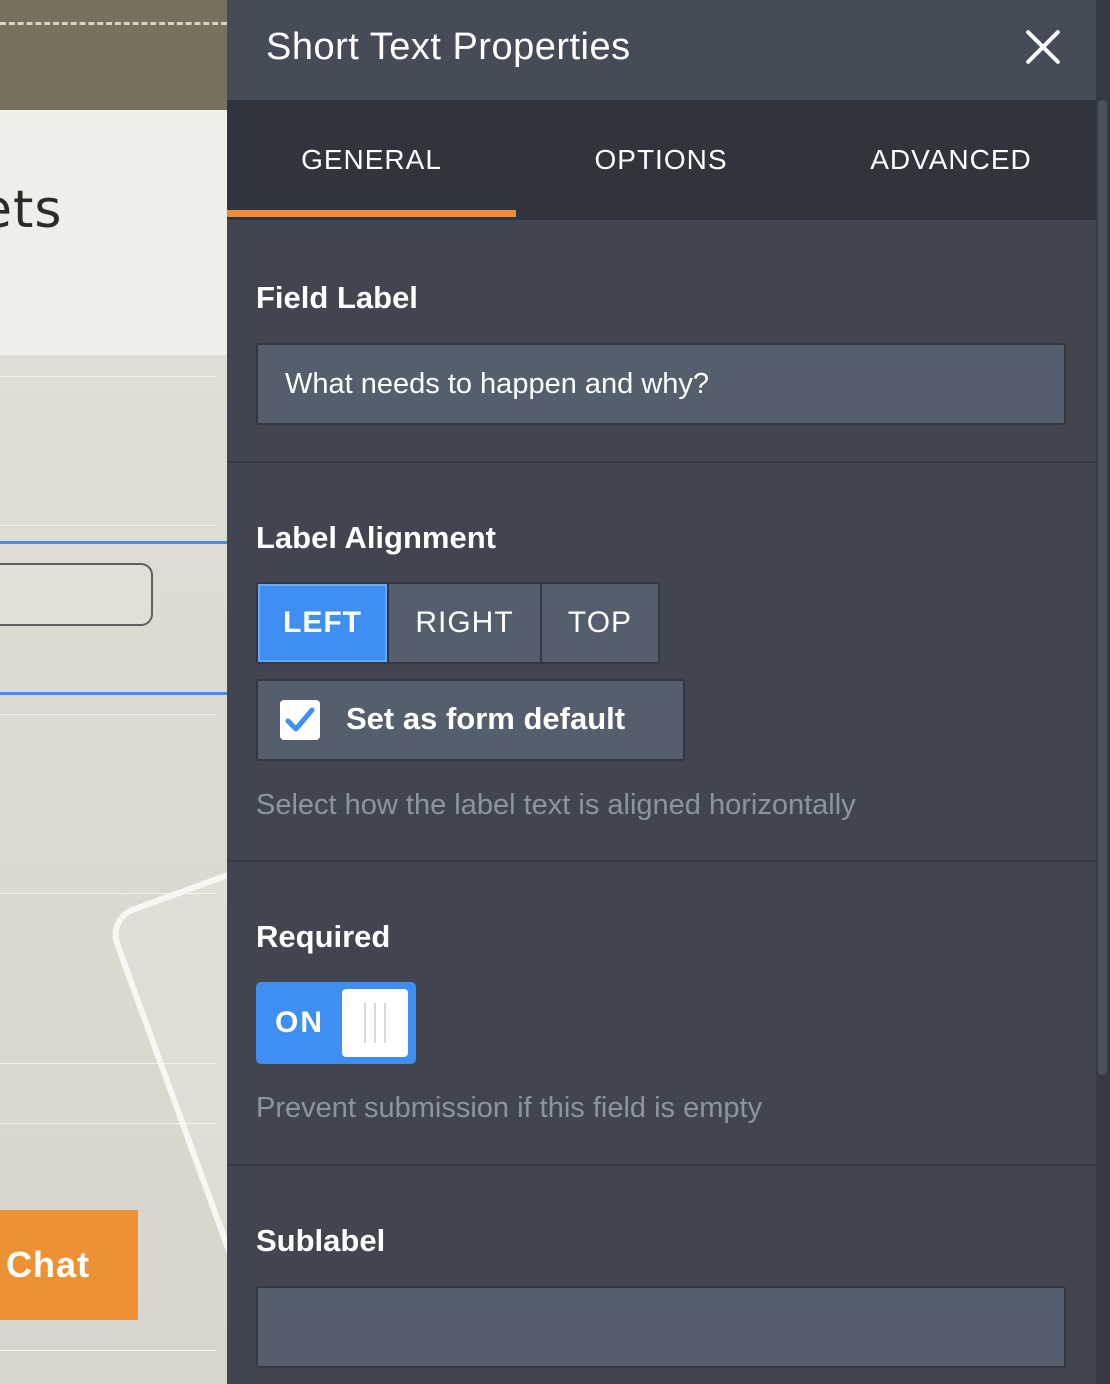  Describe the element at coordinates (76, 594) in the screenshot. I see `form-short-text-field` at that location.